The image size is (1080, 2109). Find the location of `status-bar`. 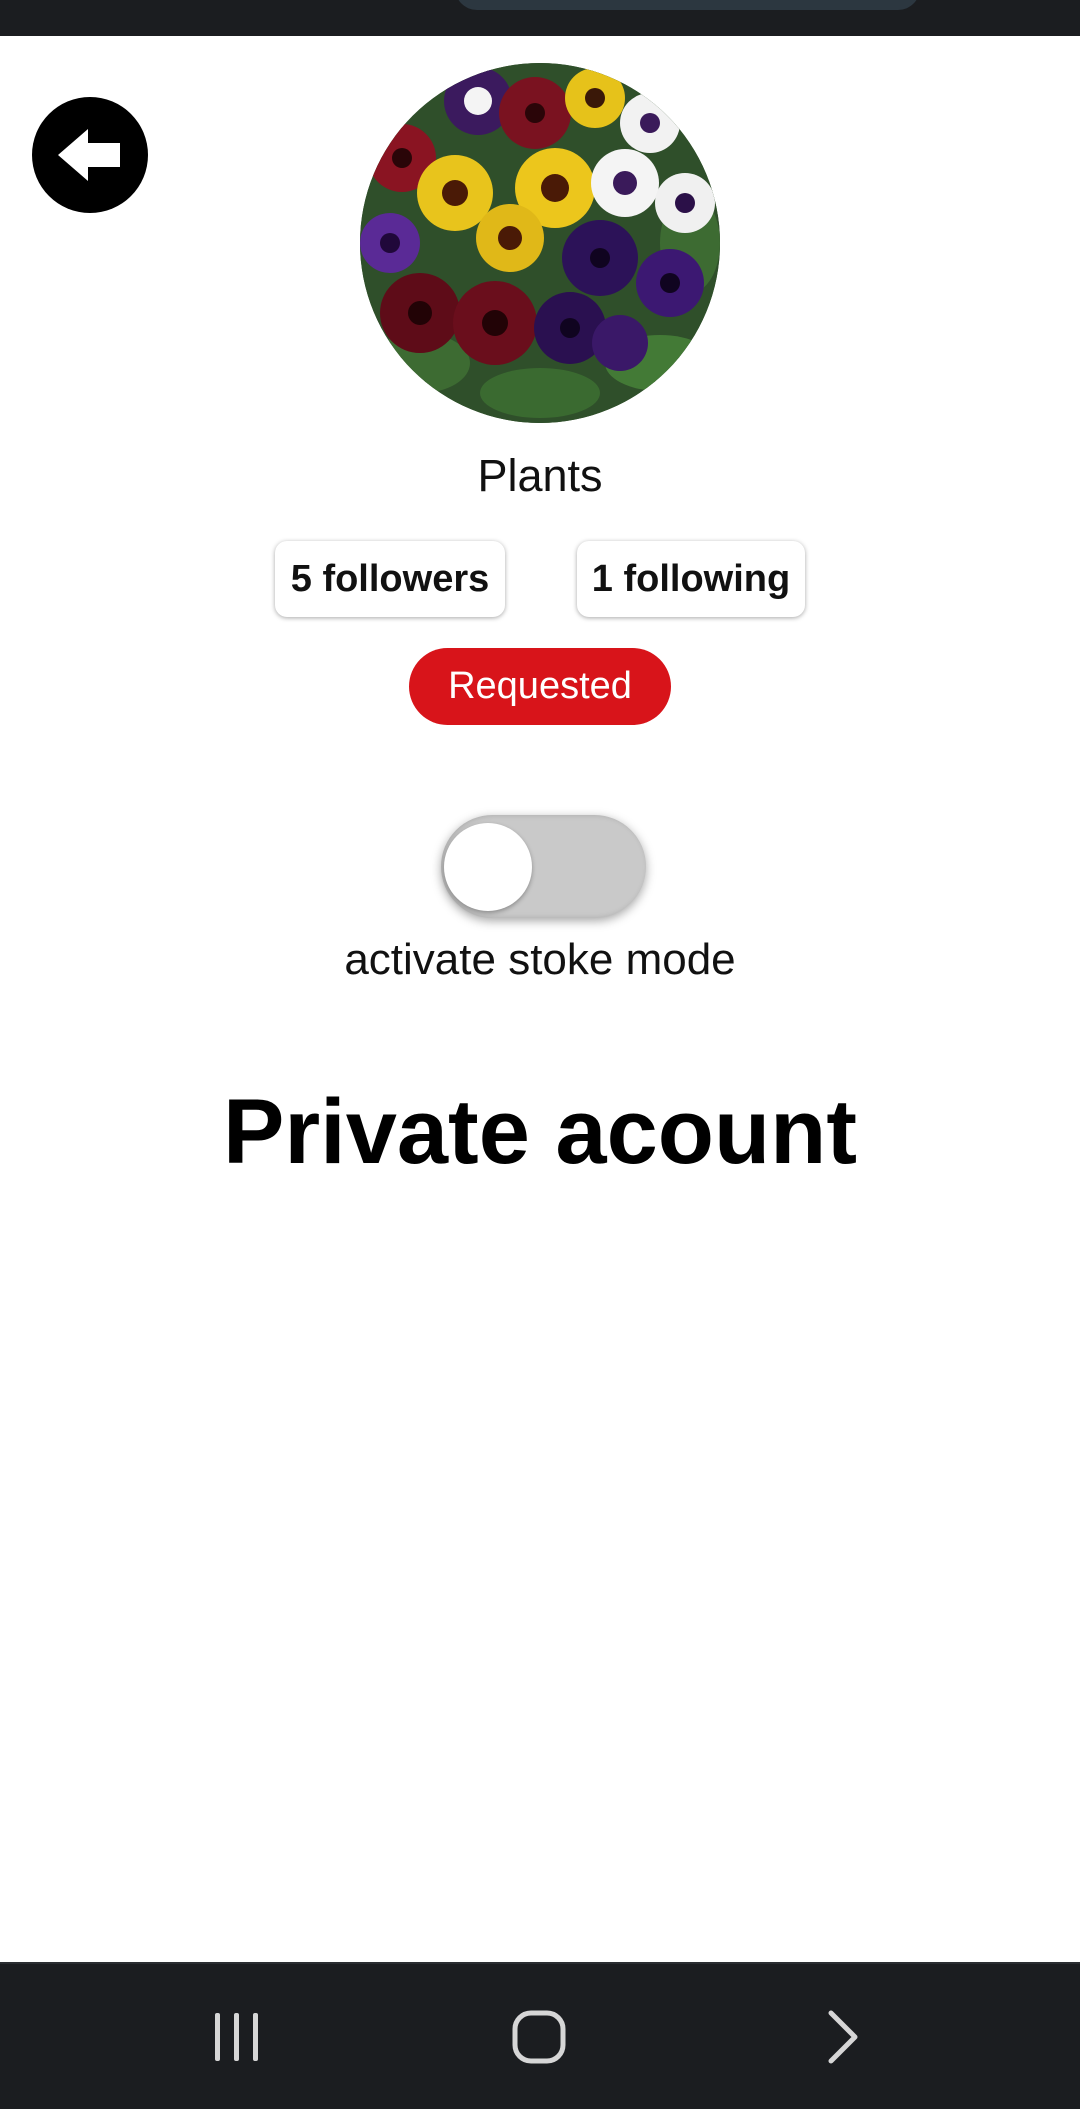

status-bar is located at coordinates (540, 18).